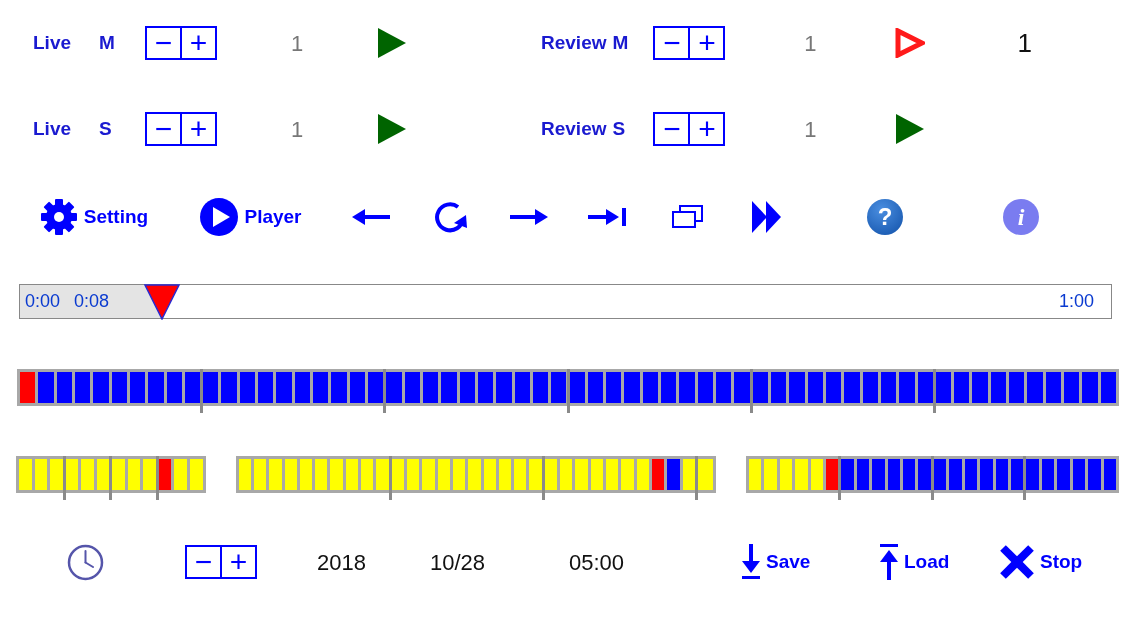 The width and height of the screenshot is (1136, 639). I want to click on current-time: 0:08, so click(92, 301).